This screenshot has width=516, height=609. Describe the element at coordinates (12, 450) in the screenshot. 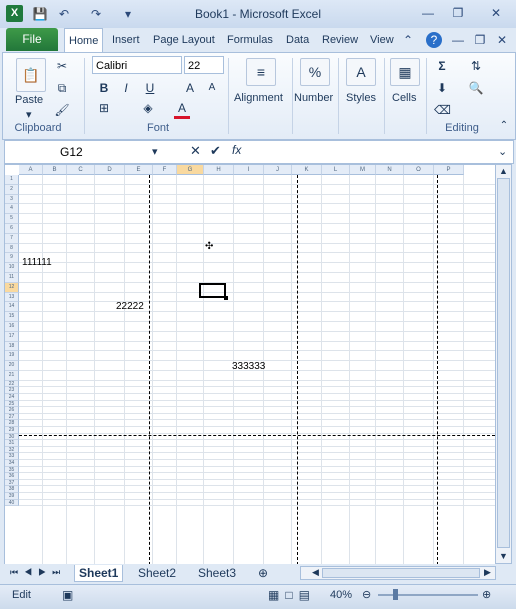

I see `row-header-32: 32` at that location.